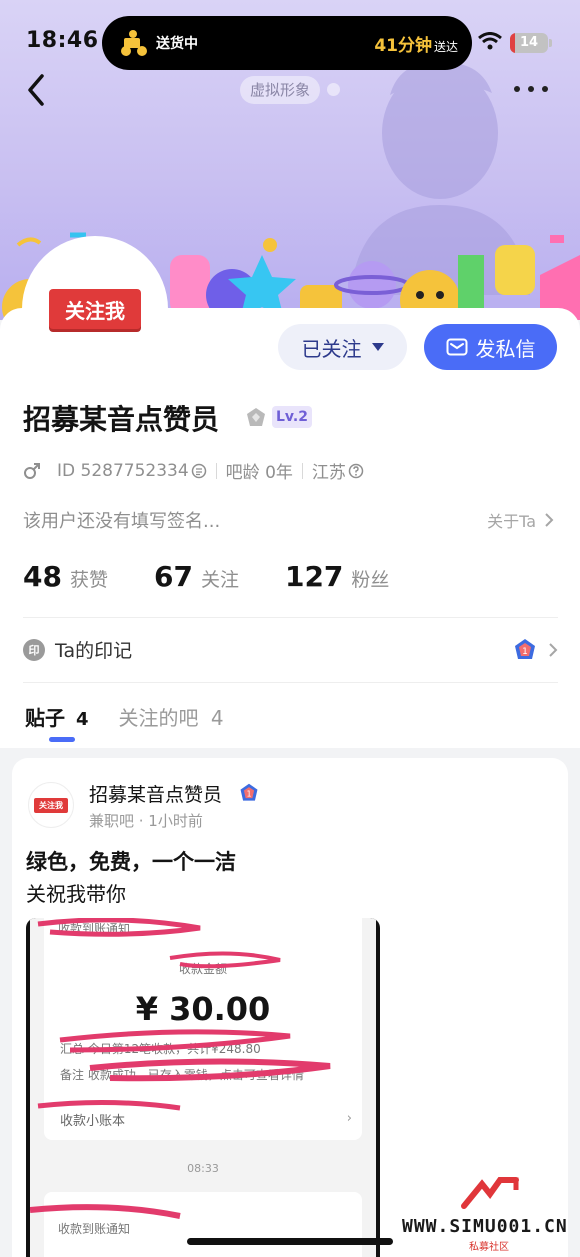 This screenshot has width=580, height=1257. I want to click on stats-row: 48 获赞 67 关注 127 粉丝, so click(206, 576).